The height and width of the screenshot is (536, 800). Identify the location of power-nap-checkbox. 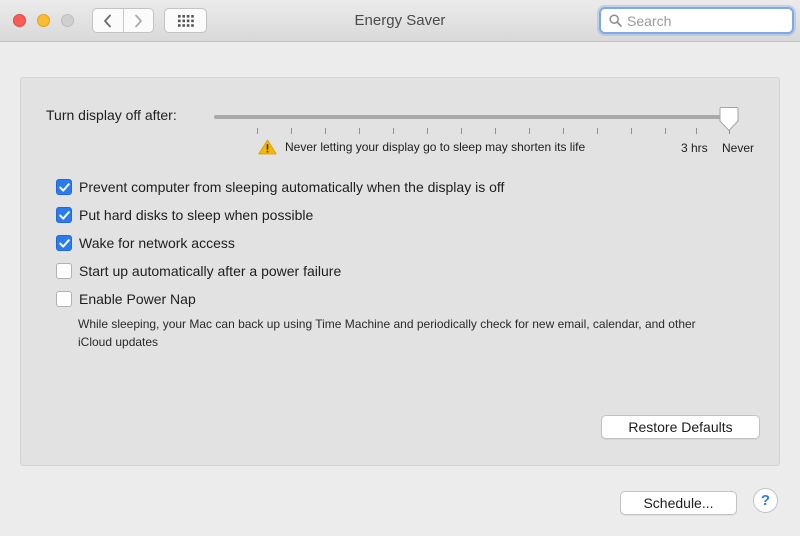
(64, 299).